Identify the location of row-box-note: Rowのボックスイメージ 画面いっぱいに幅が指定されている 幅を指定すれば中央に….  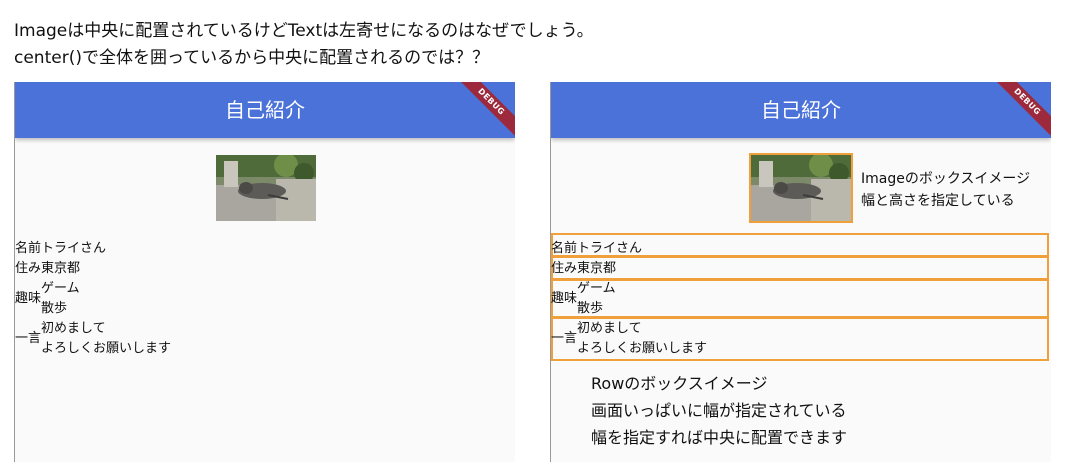
(719, 410).